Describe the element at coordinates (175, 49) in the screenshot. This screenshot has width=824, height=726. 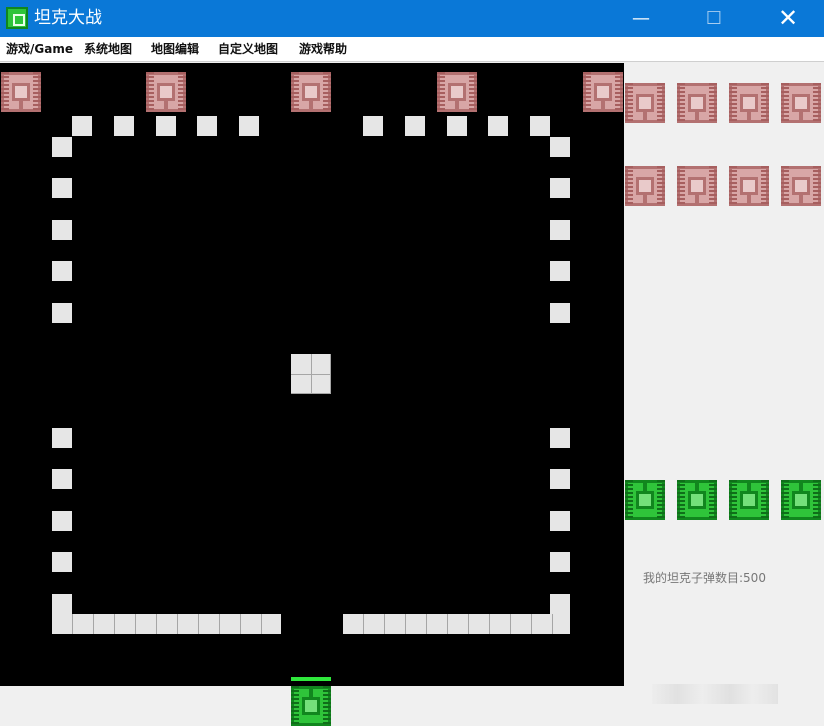
I see `menu-map-editor: 地图编辑` at that location.